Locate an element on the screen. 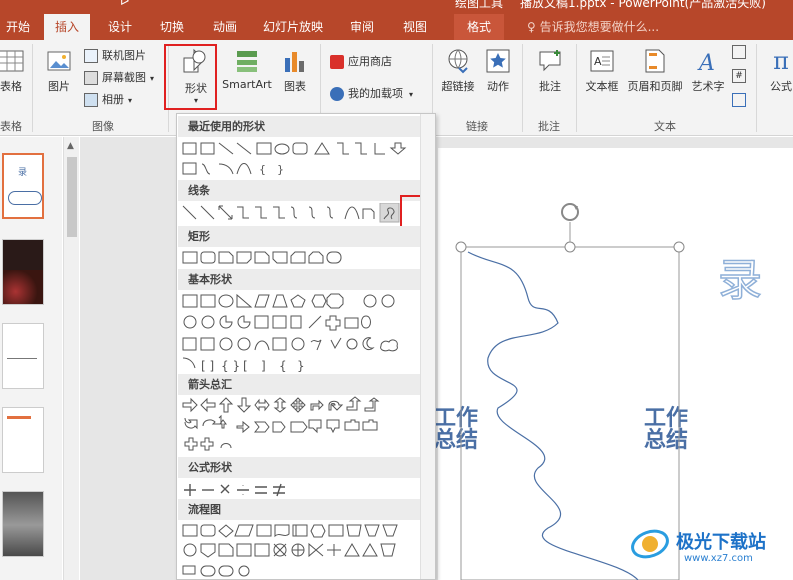 The image size is (793, 580). equation-shapes-row is located at coordinates (301, 490).